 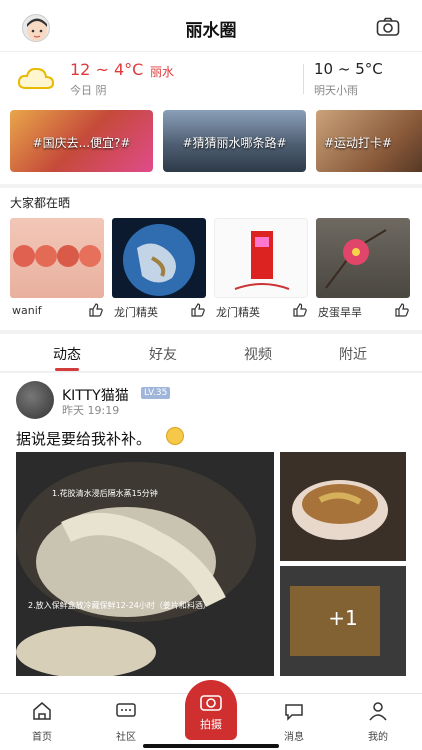 I want to click on nav-label: 我的, so click(x=378, y=737).